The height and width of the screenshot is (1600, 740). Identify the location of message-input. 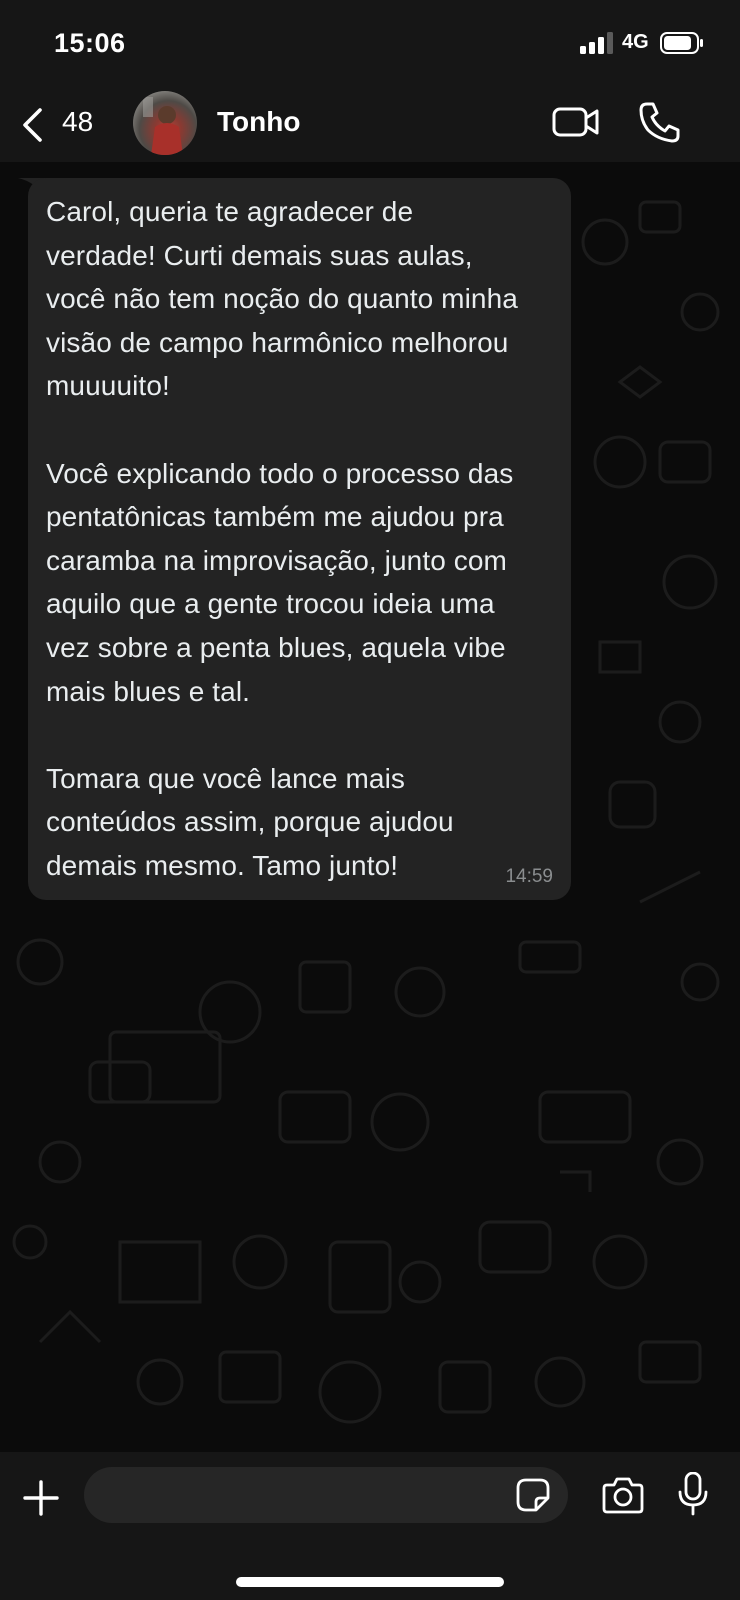
(326, 1495).